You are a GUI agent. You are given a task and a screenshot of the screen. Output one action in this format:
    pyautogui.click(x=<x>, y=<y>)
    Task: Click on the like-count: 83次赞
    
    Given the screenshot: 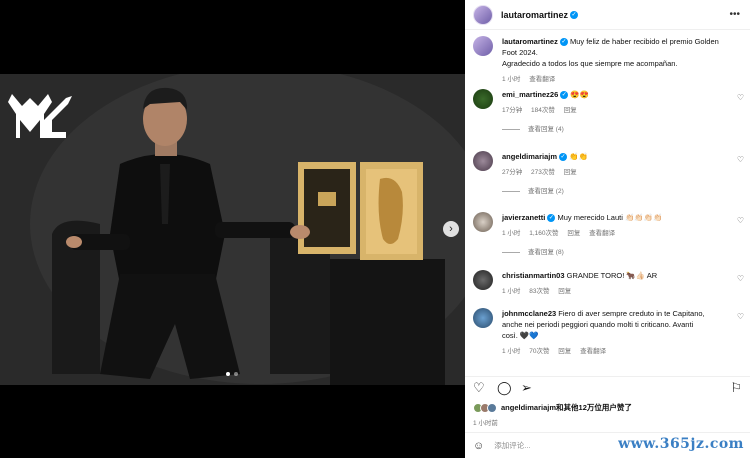 What is the action you would take?
    pyautogui.click(x=539, y=291)
    